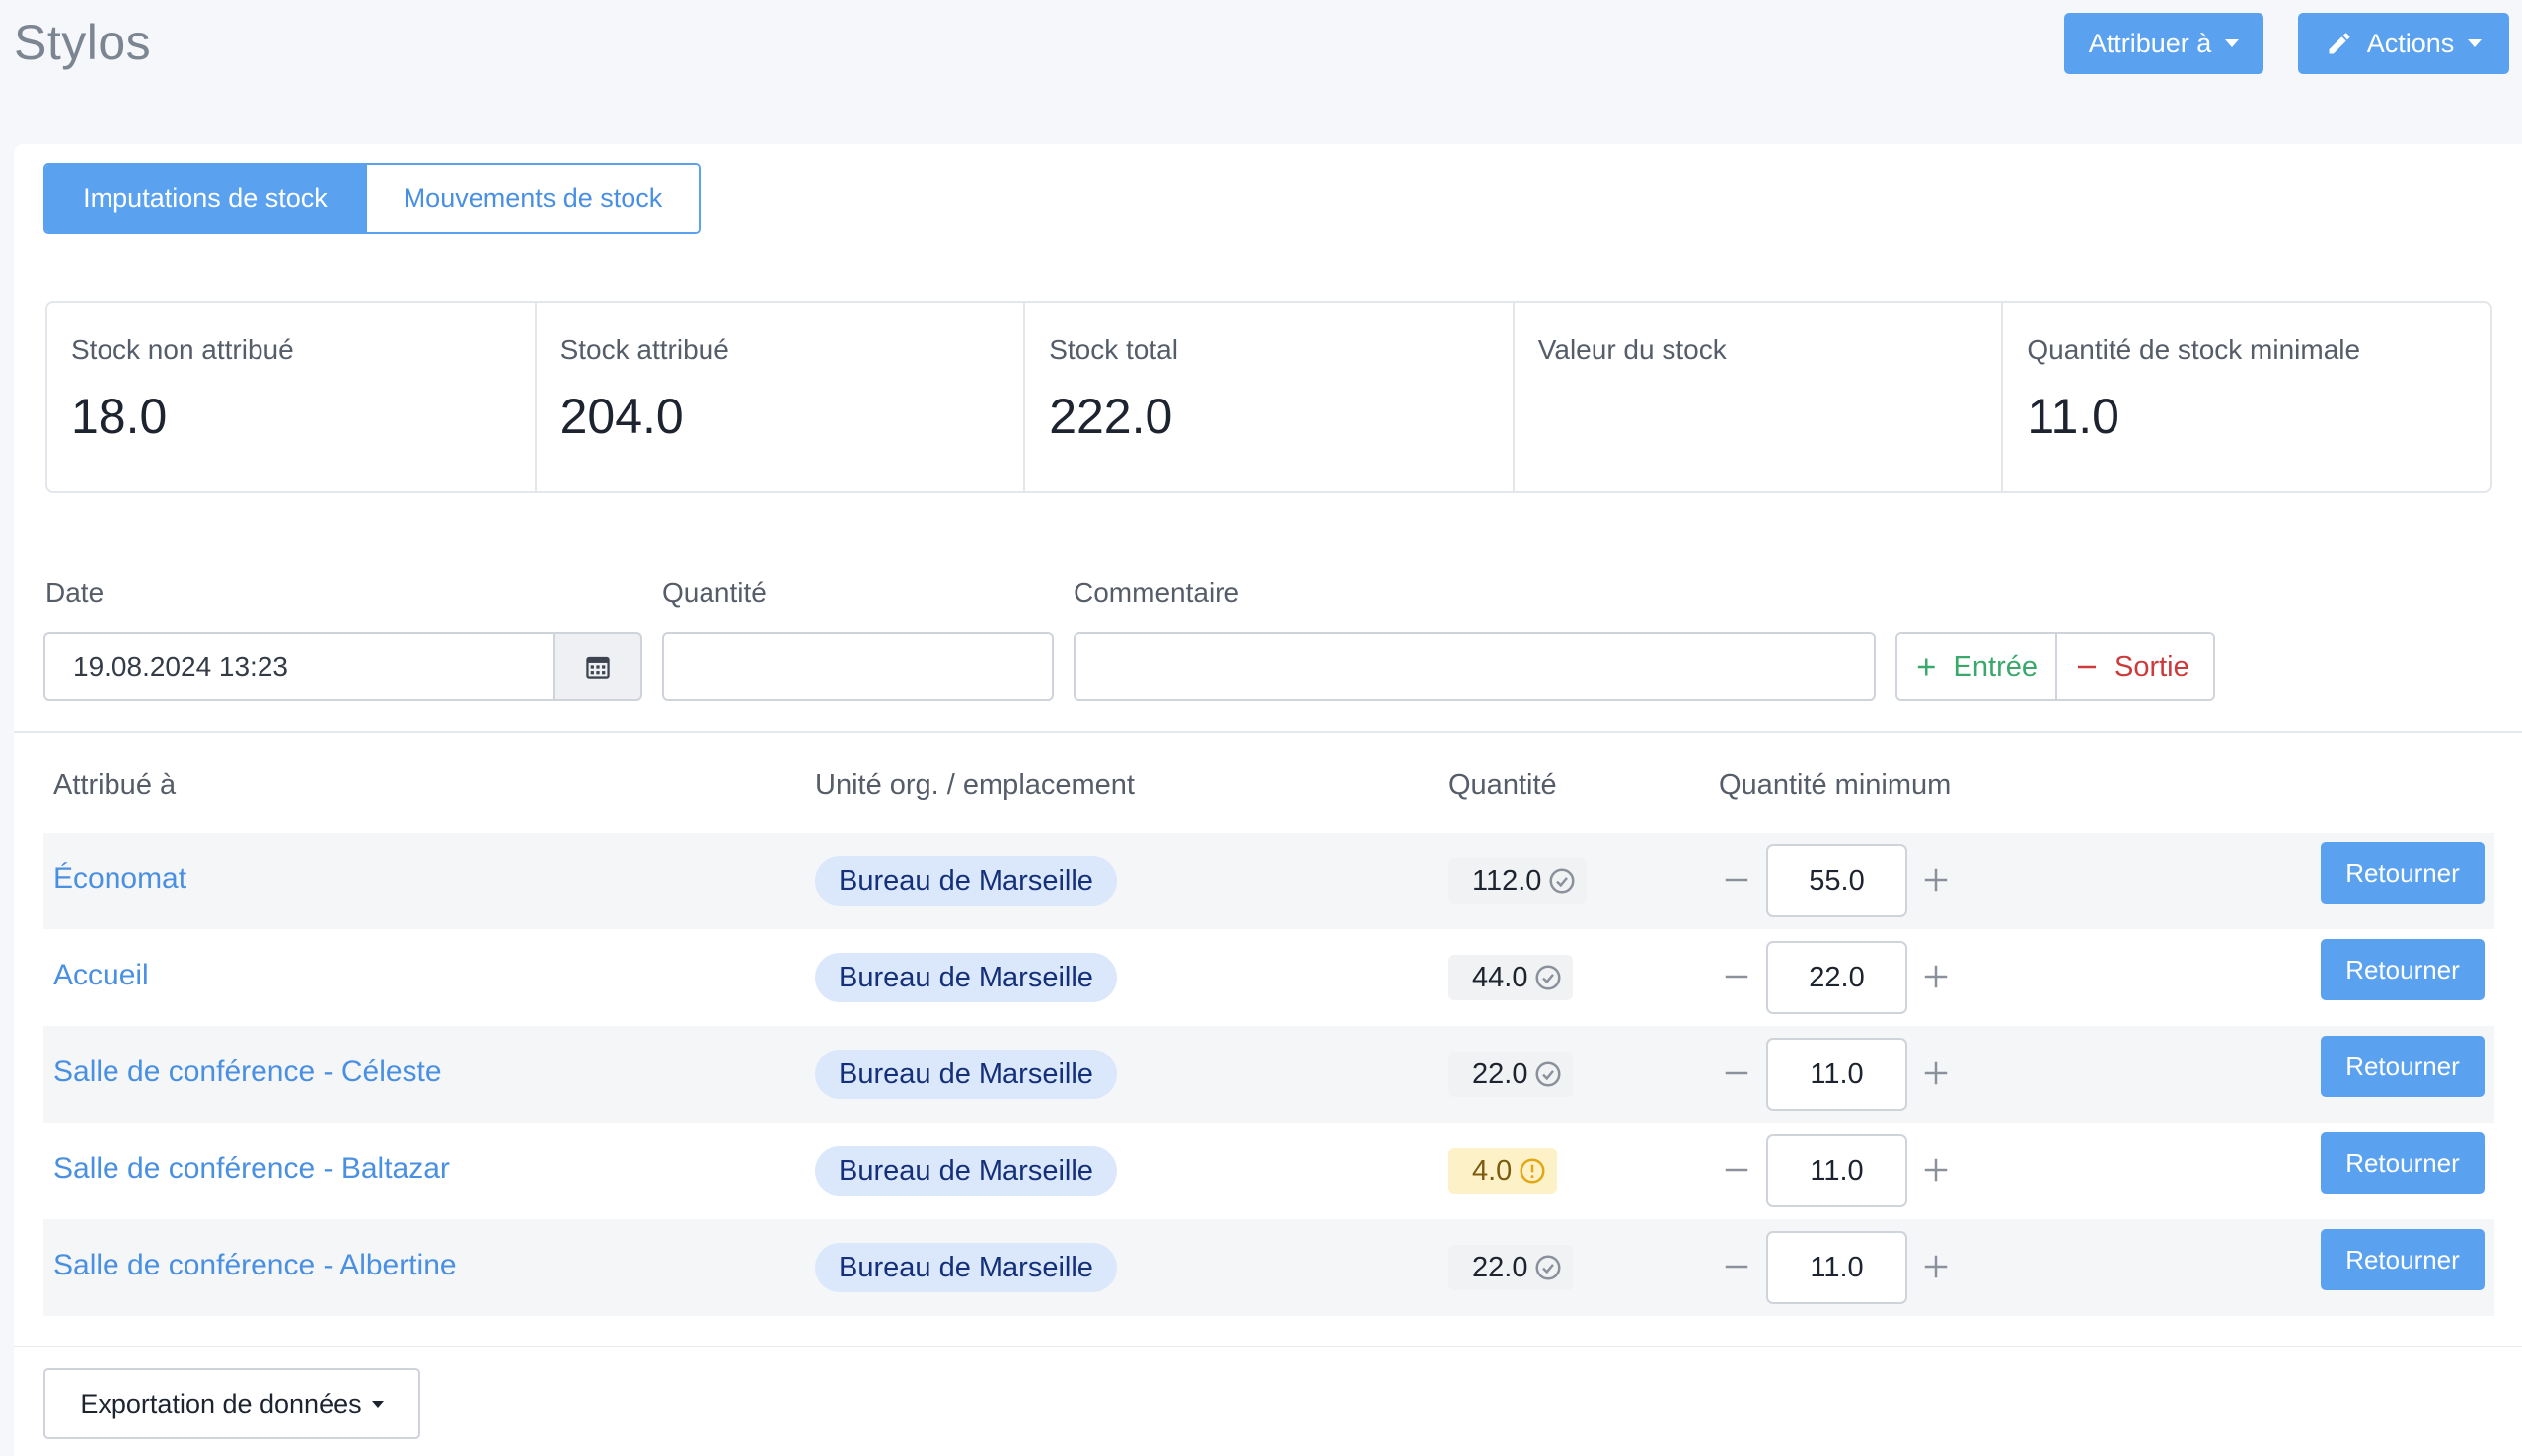  I want to click on stat-label: Stock non attribué, so click(182, 349).